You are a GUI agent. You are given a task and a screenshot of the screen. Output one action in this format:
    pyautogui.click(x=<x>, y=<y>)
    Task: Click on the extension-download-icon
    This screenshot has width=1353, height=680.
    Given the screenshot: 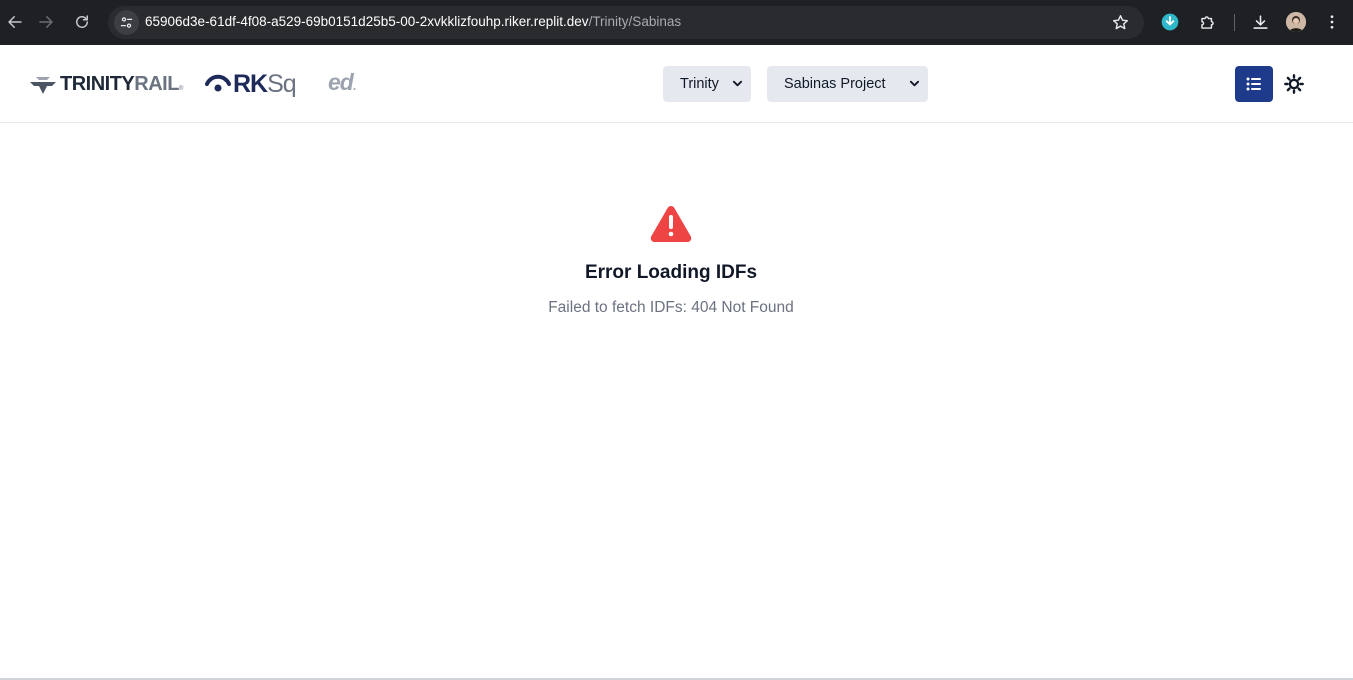 What is the action you would take?
    pyautogui.click(x=1170, y=22)
    